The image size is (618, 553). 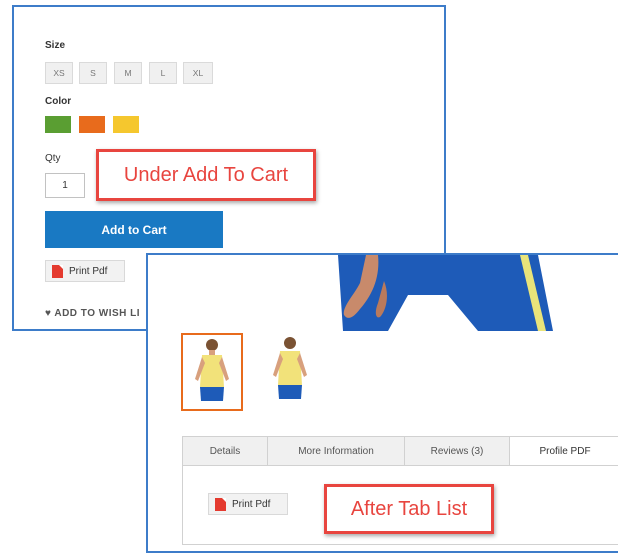 I want to click on size-label: Size, so click(x=55, y=45).